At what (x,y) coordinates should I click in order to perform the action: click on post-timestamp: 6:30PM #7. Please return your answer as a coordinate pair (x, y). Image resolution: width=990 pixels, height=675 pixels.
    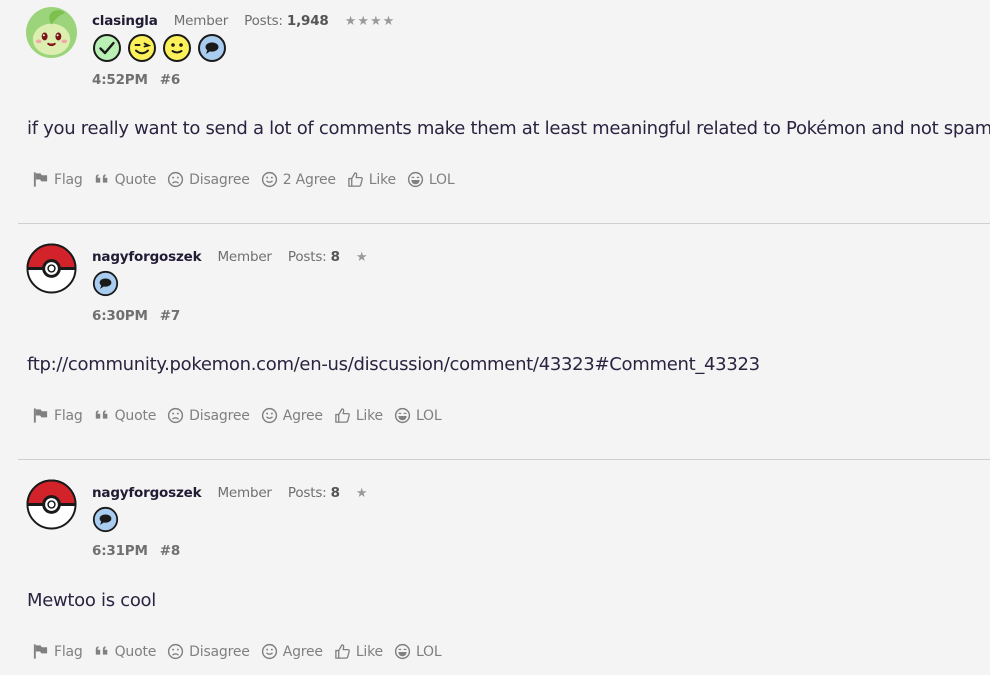
    Looking at the image, I should click on (136, 316).